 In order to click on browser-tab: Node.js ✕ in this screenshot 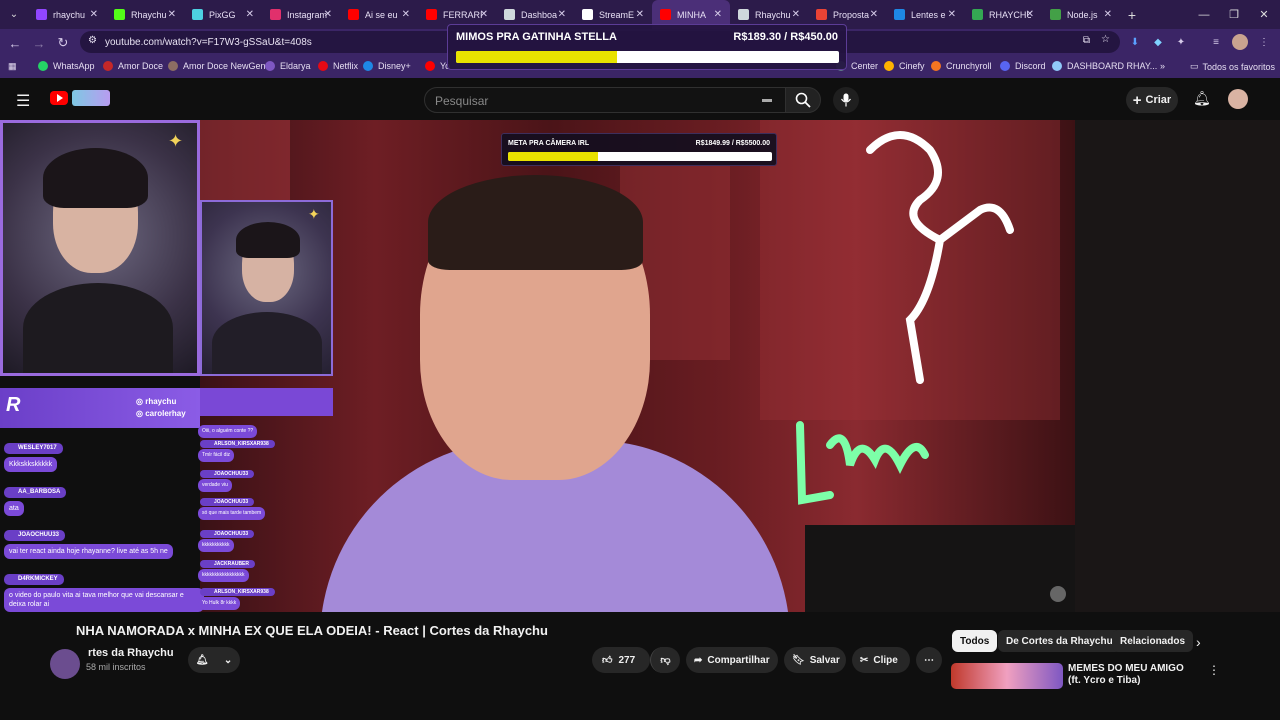, I will do `click(1081, 14)`.